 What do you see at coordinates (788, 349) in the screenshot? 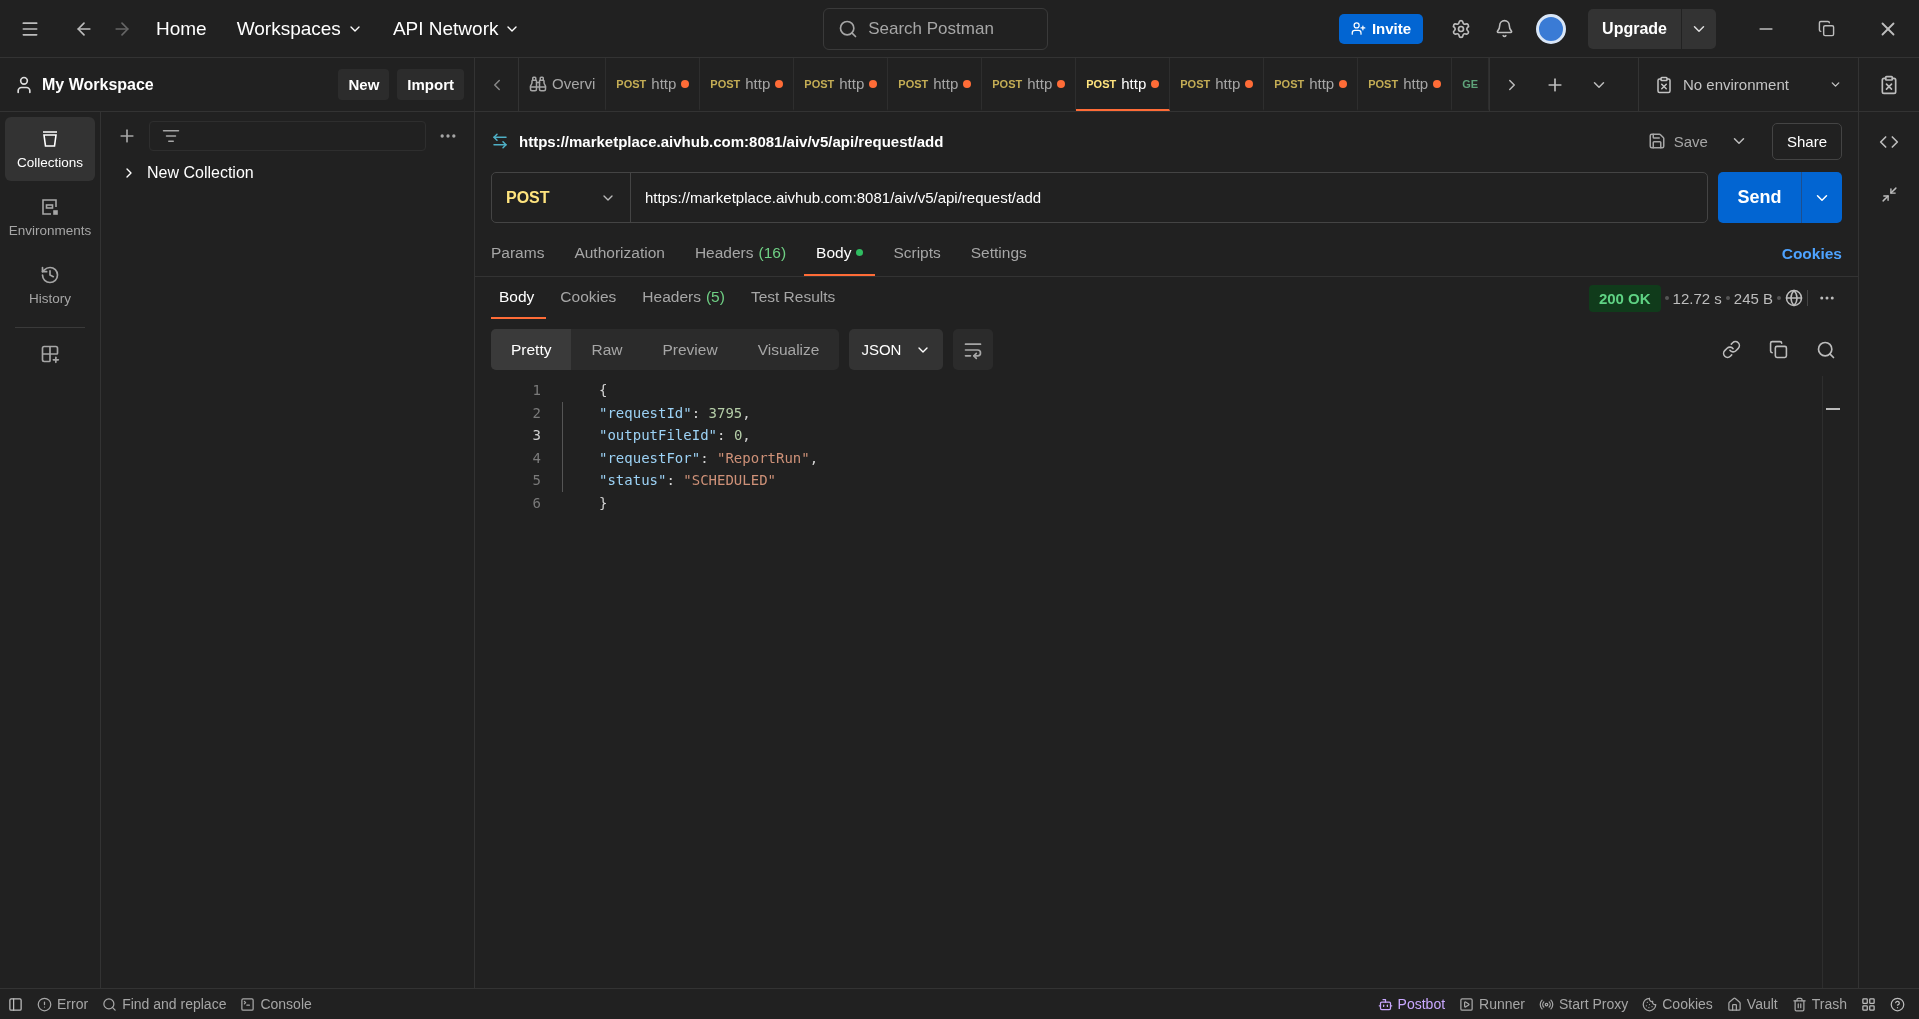
I see `view-tab: Visualize` at bounding box center [788, 349].